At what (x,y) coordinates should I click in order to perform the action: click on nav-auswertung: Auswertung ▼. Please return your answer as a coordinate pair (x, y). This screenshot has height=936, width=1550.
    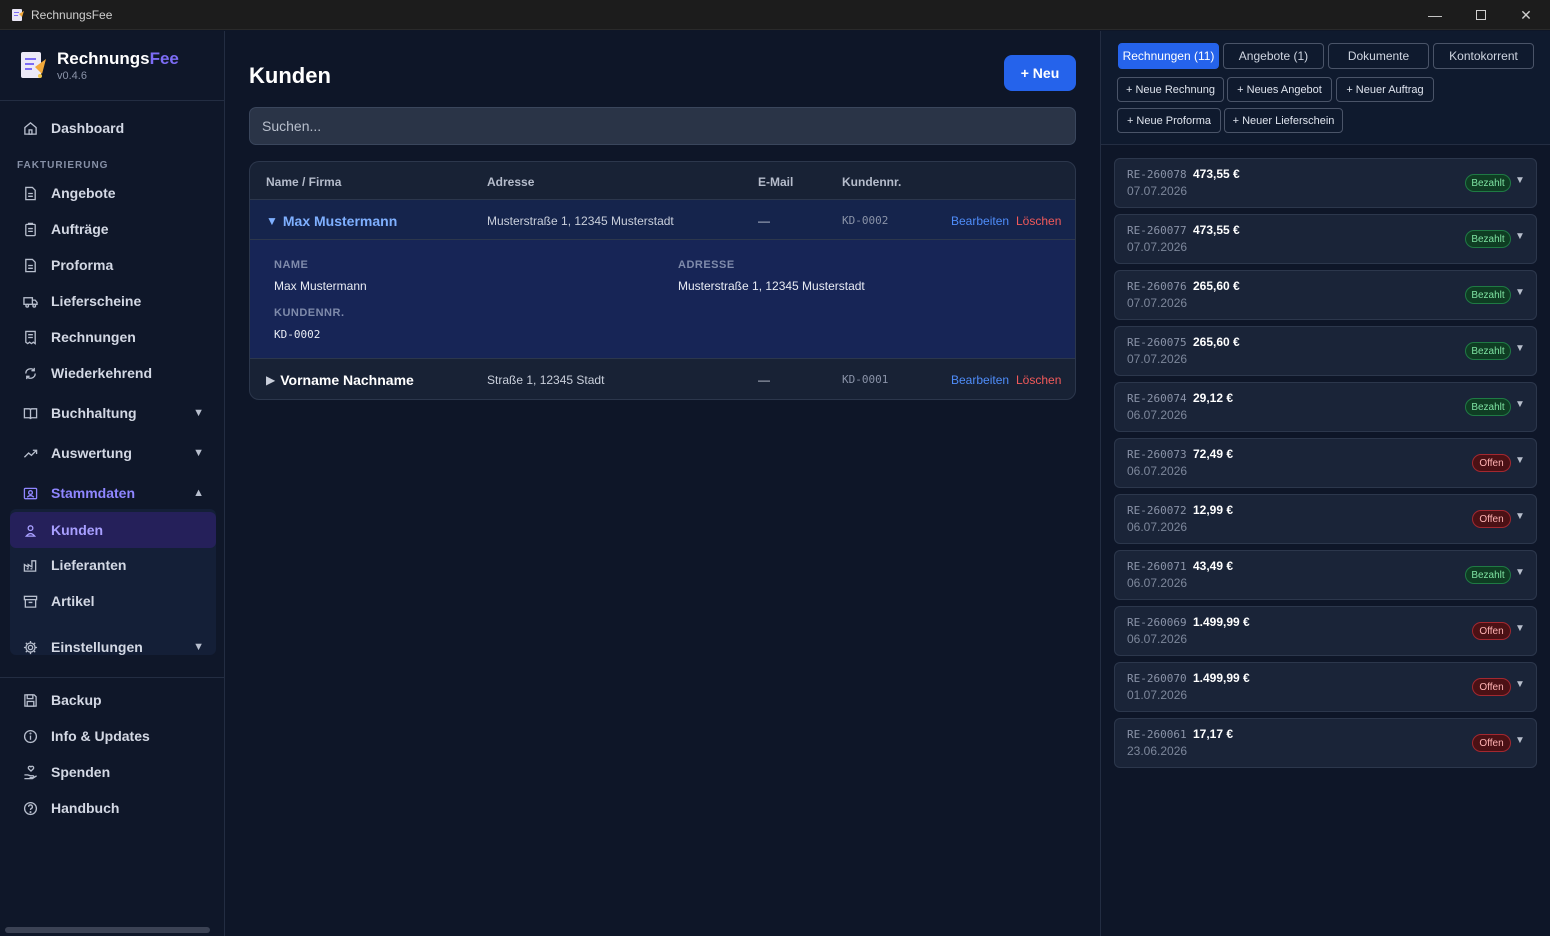
    Looking at the image, I should click on (113, 453).